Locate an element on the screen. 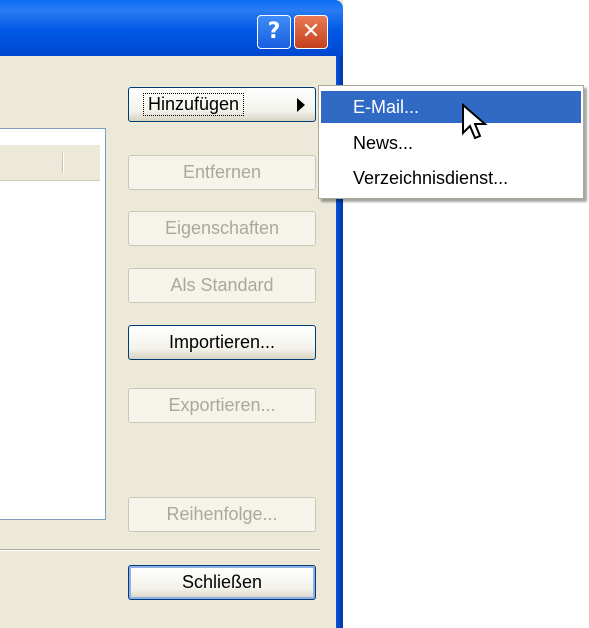 The image size is (589, 628). mouse-pointer-icon is located at coordinates (475, 121).